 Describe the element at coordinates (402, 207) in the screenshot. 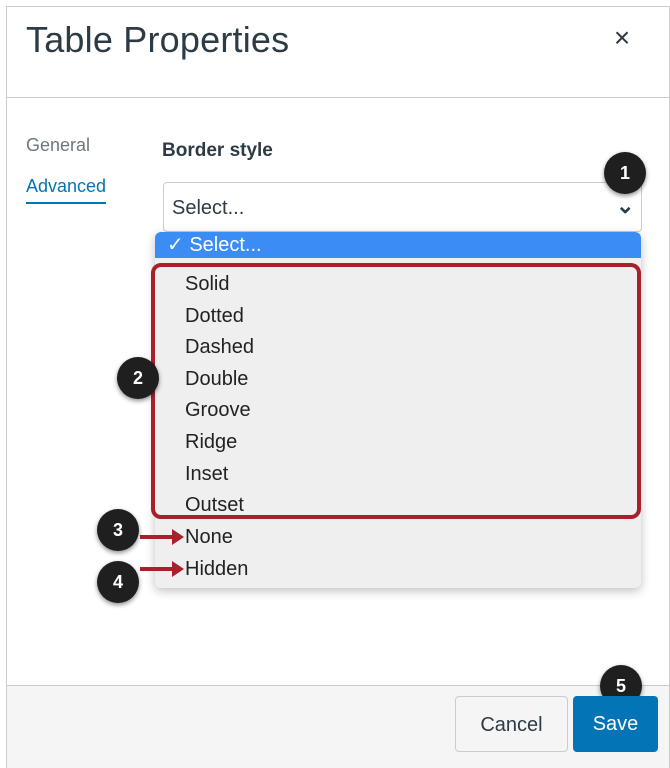

I see `border-style-select: Select... ⌄` at that location.